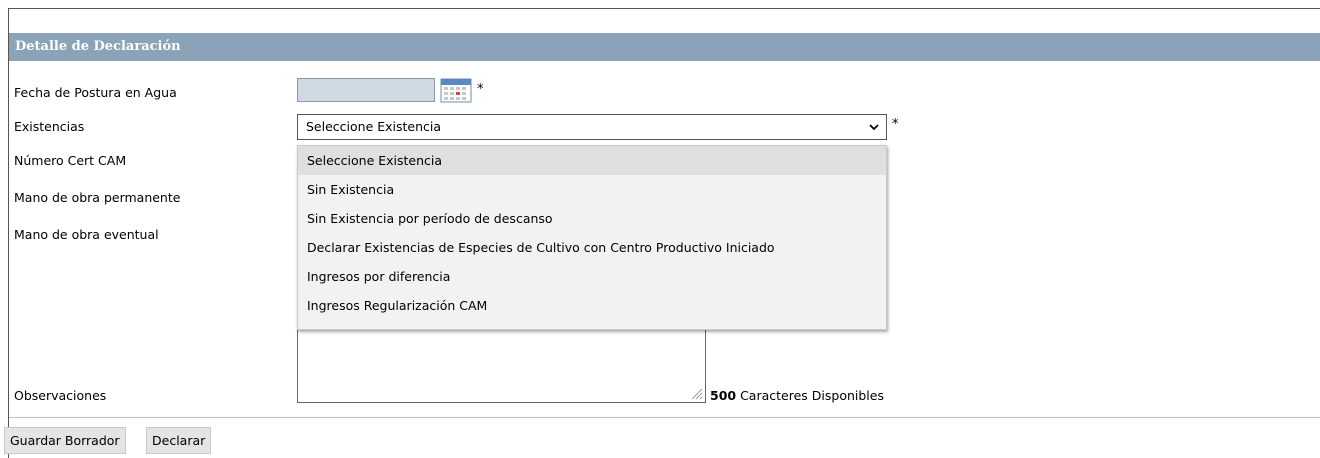 This screenshot has height=458, width=1320. What do you see at coordinates (723, 395) in the screenshot?
I see `remaining-count: 500` at bounding box center [723, 395].